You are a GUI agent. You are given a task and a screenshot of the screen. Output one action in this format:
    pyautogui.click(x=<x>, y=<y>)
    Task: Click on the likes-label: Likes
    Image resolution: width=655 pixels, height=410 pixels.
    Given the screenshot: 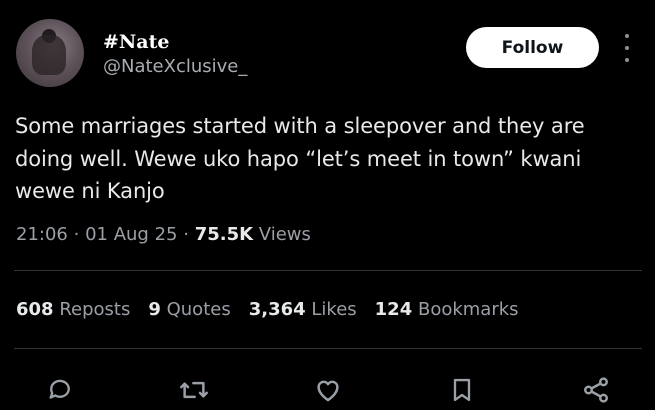 What is the action you would take?
    pyautogui.click(x=334, y=309)
    